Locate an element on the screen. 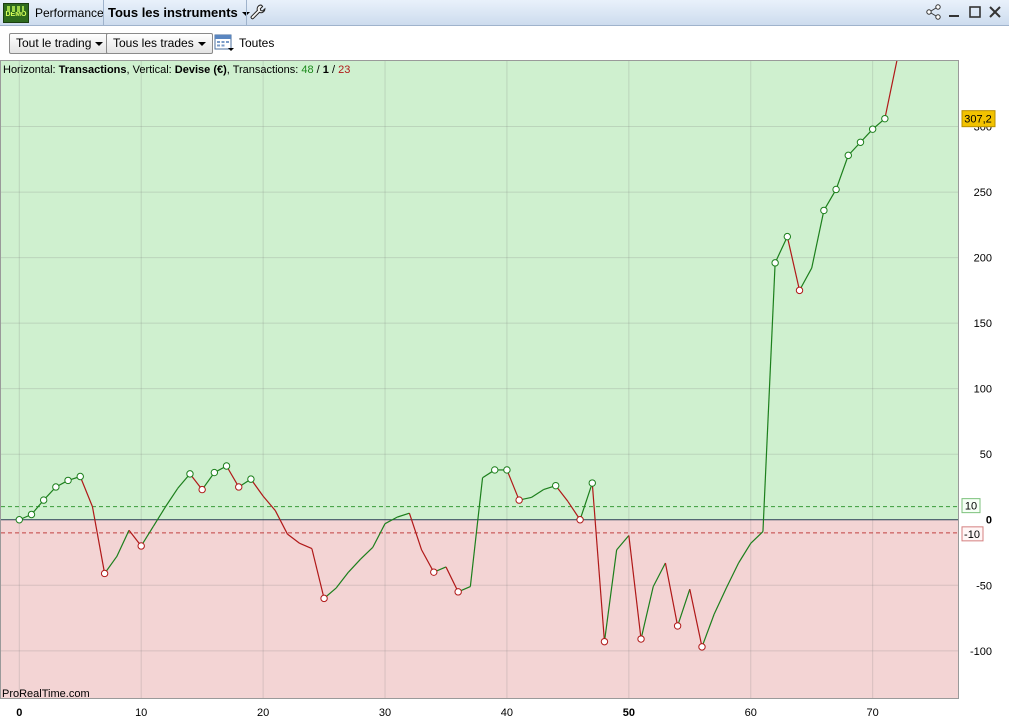  y-tick-label: 0 is located at coordinates (989, 521).